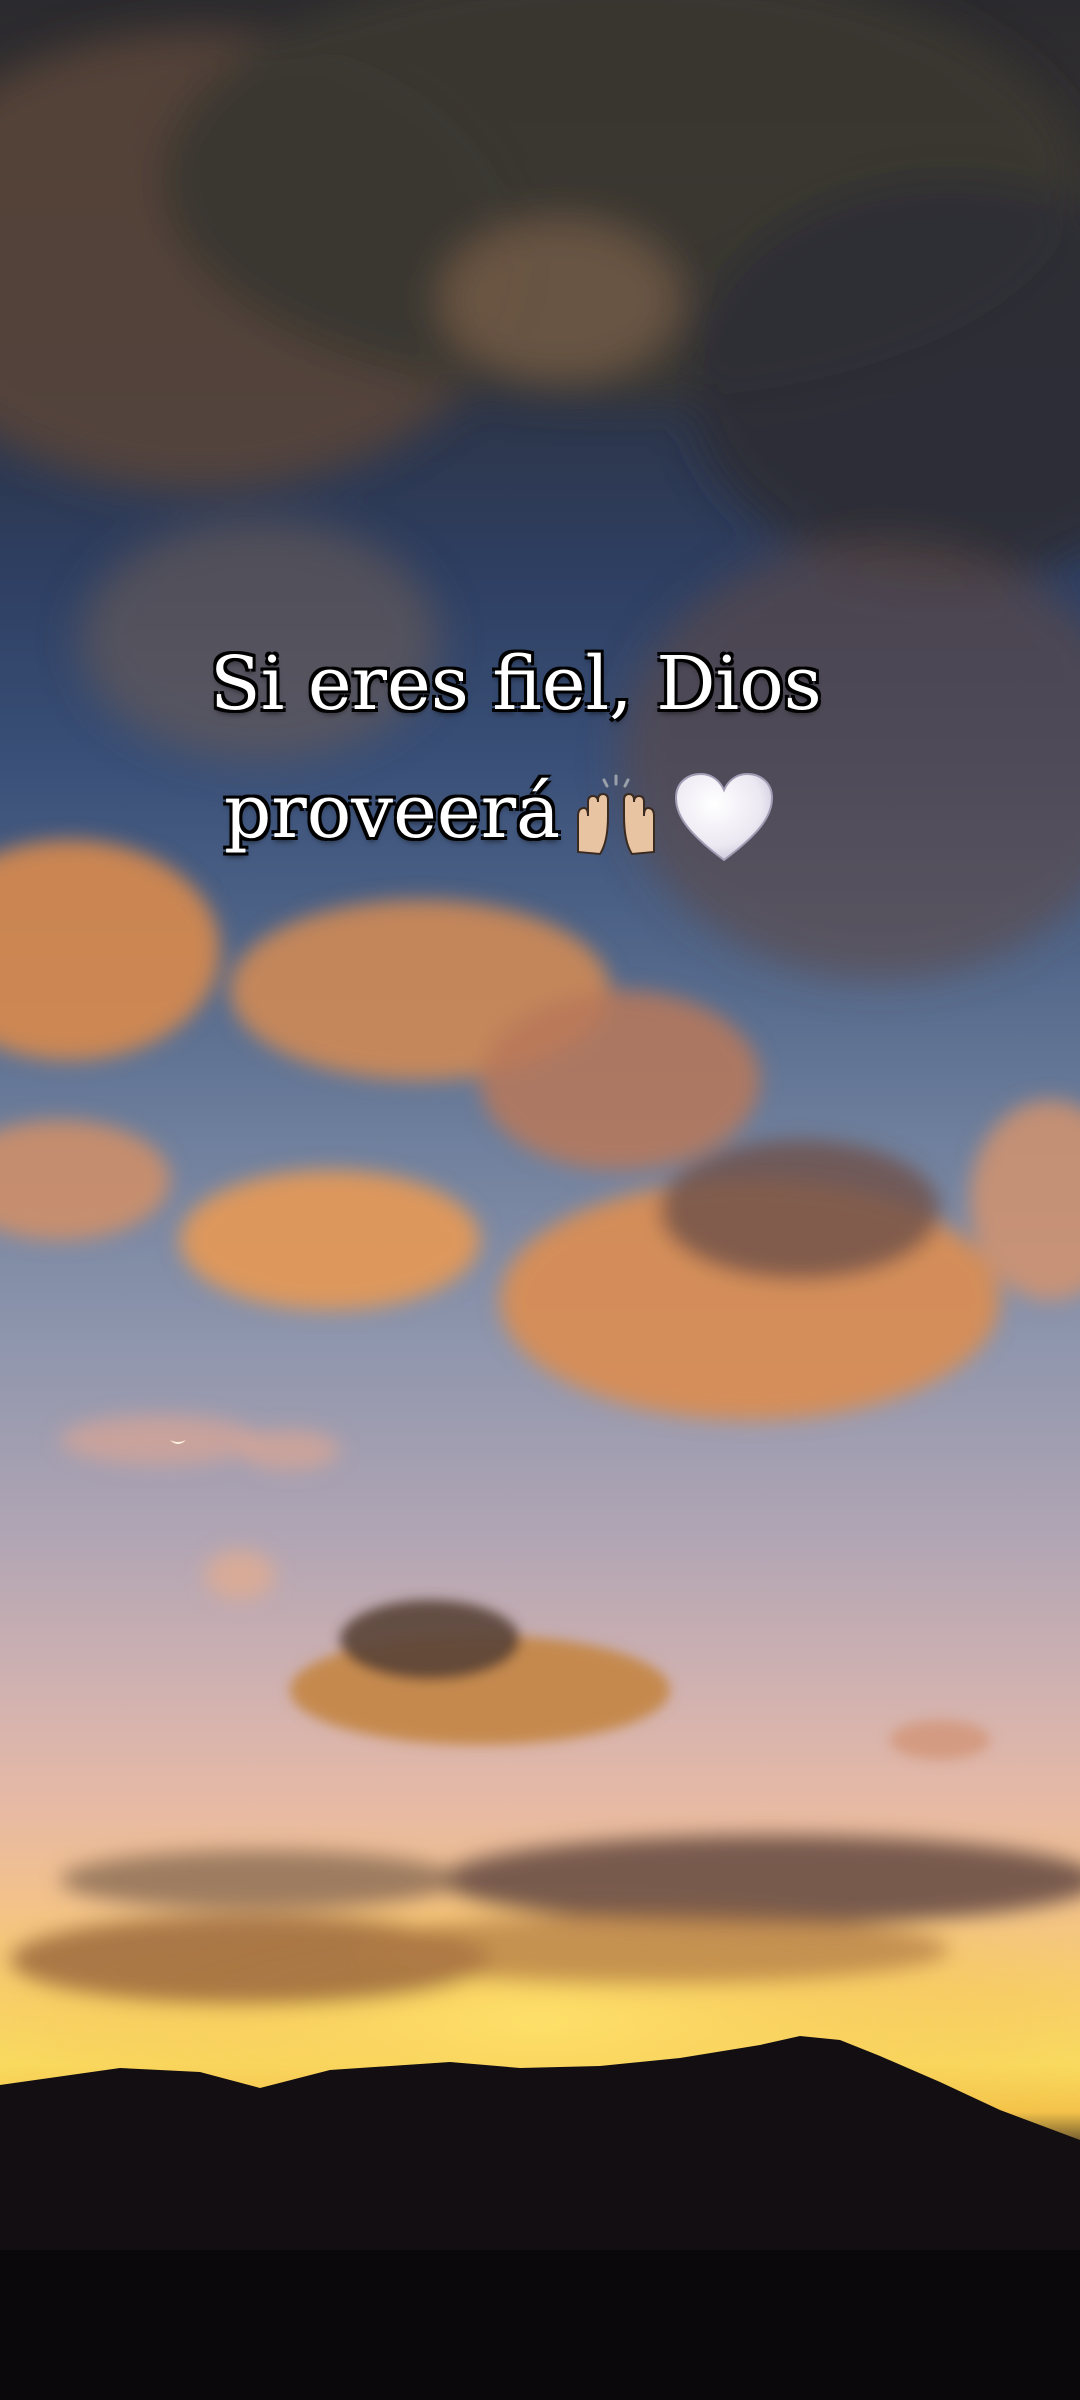 This screenshot has height=2400, width=1080. I want to click on caption-text: Si eres fiel, Dios proveerá, so click(540, 748).